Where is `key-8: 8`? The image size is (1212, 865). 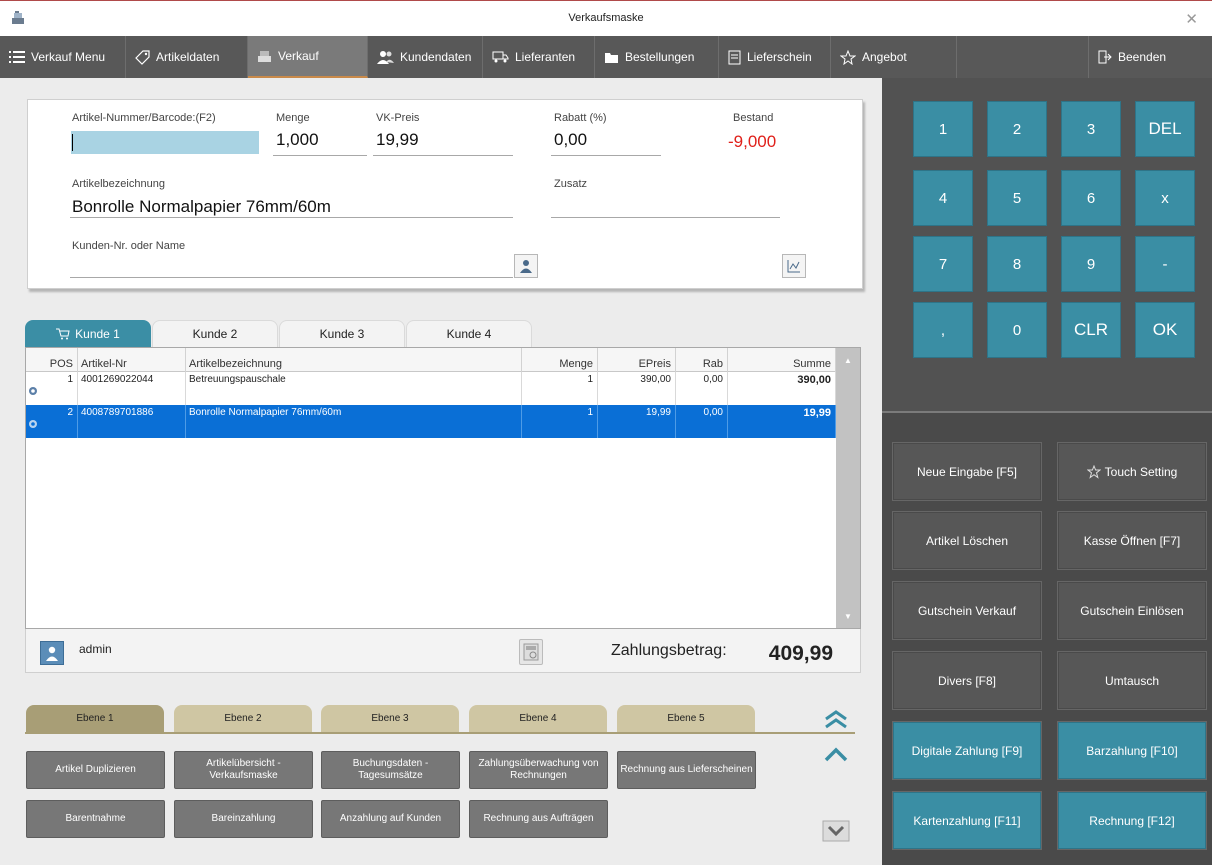 key-8: 8 is located at coordinates (1017, 264).